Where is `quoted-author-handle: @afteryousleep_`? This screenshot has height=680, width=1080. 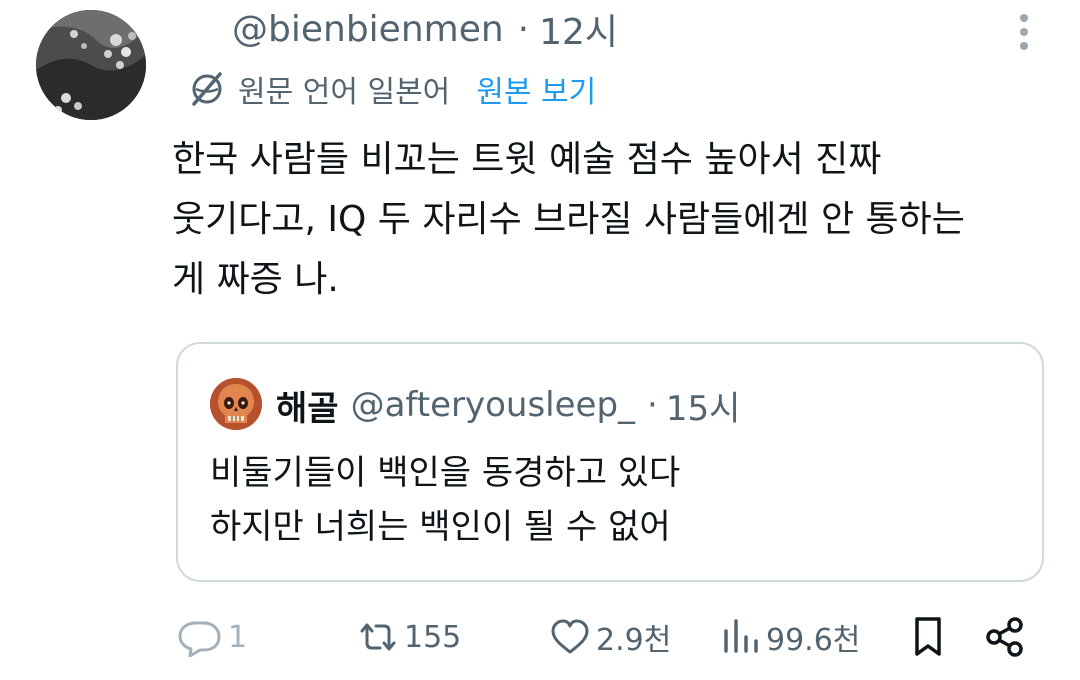 quoted-author-handle: @afteryousleep_ is located at coordinates (493, 405).